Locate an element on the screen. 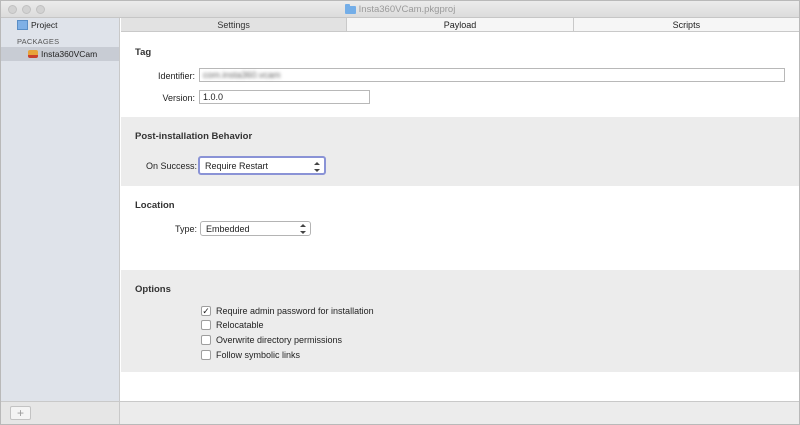 The image size is (800, 425). option-label: Follow symbolic links is located at coordinates (258, 355).